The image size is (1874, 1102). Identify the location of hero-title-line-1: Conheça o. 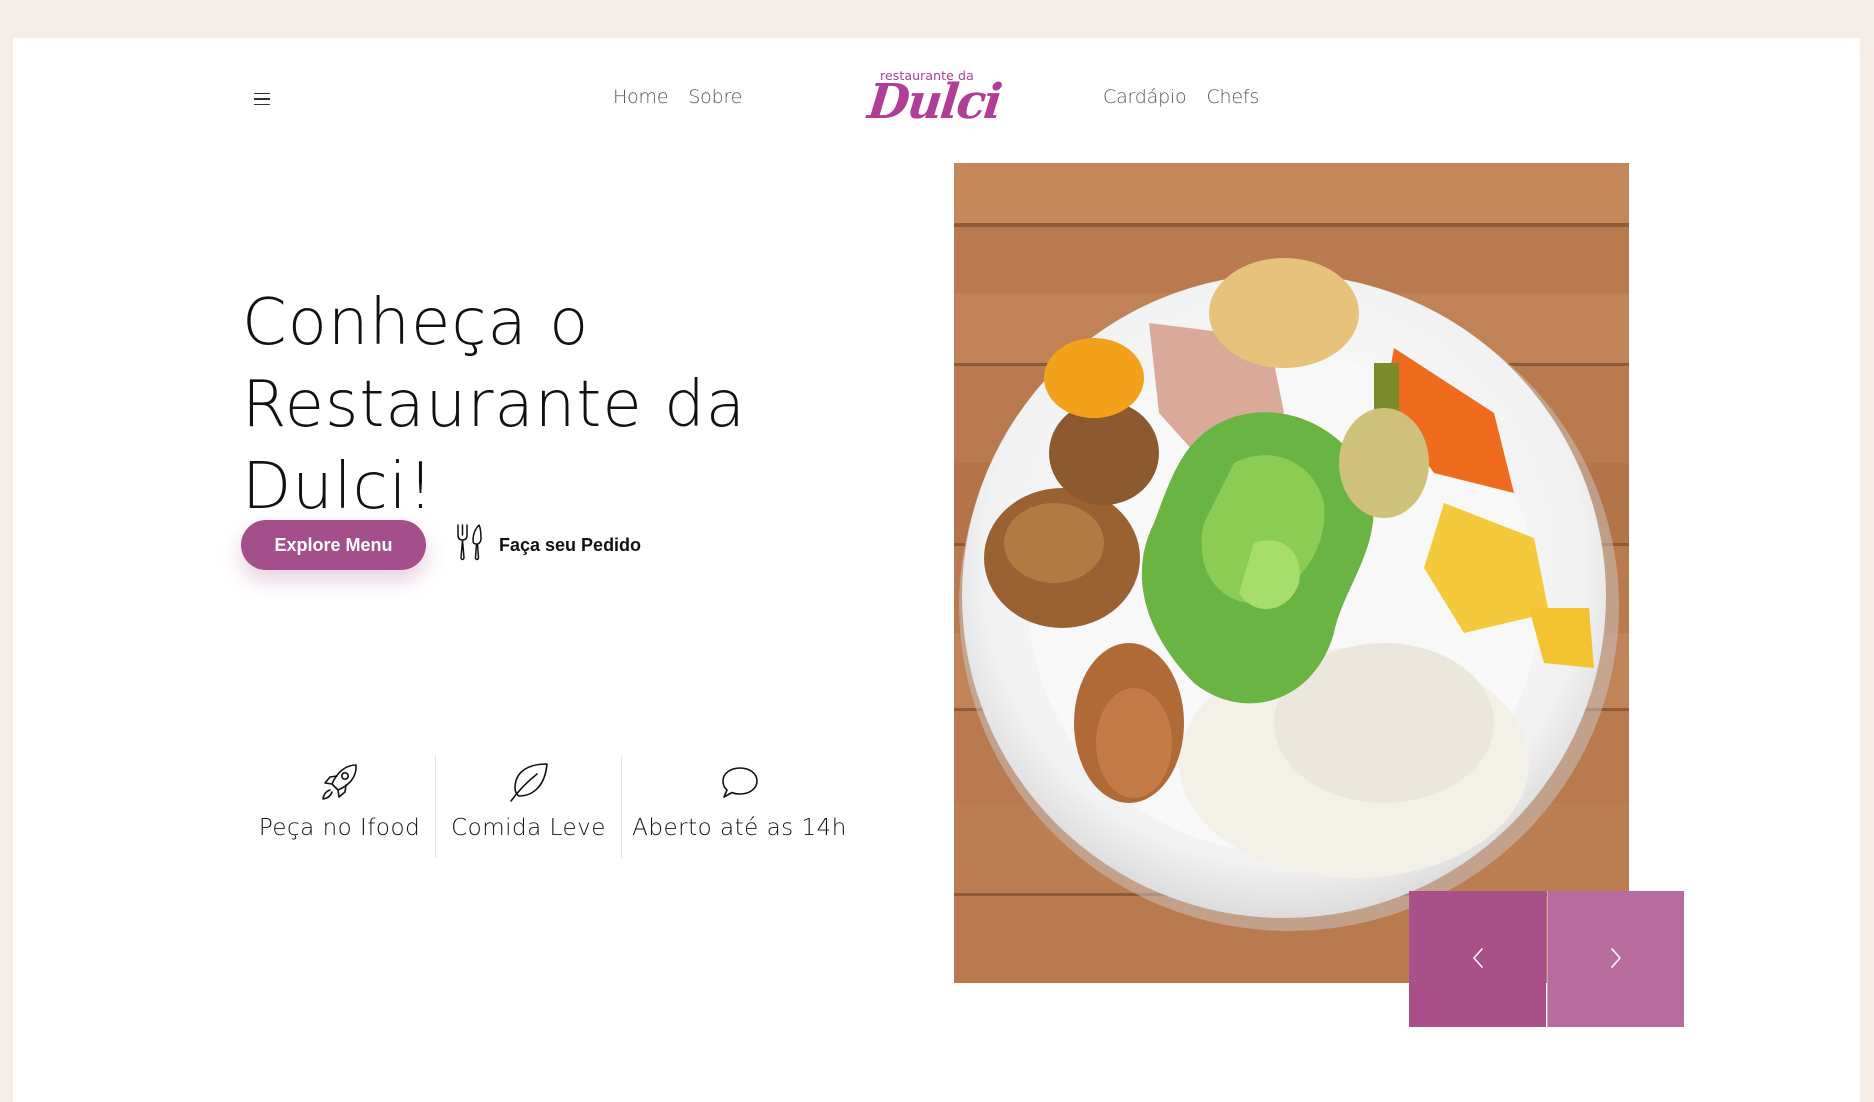
(416, 323).